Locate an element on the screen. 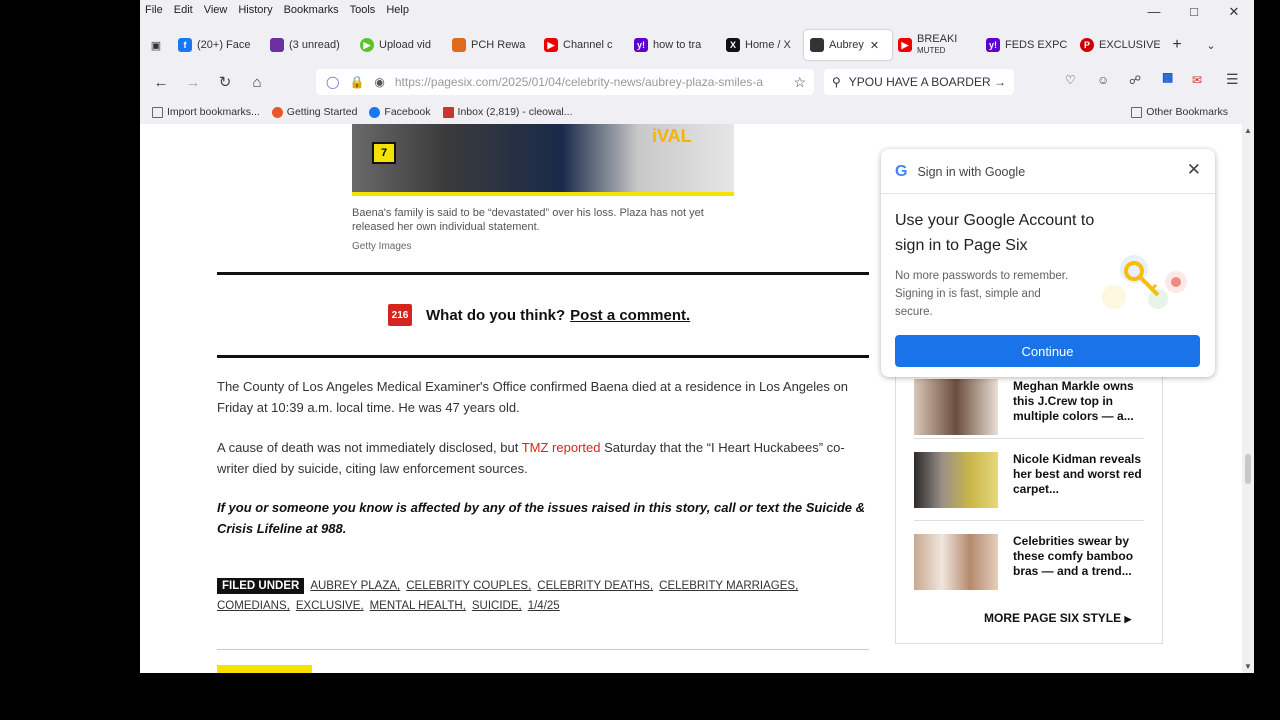  tag-link: EXCLUSIVE, is located at coordinates (330, 606).